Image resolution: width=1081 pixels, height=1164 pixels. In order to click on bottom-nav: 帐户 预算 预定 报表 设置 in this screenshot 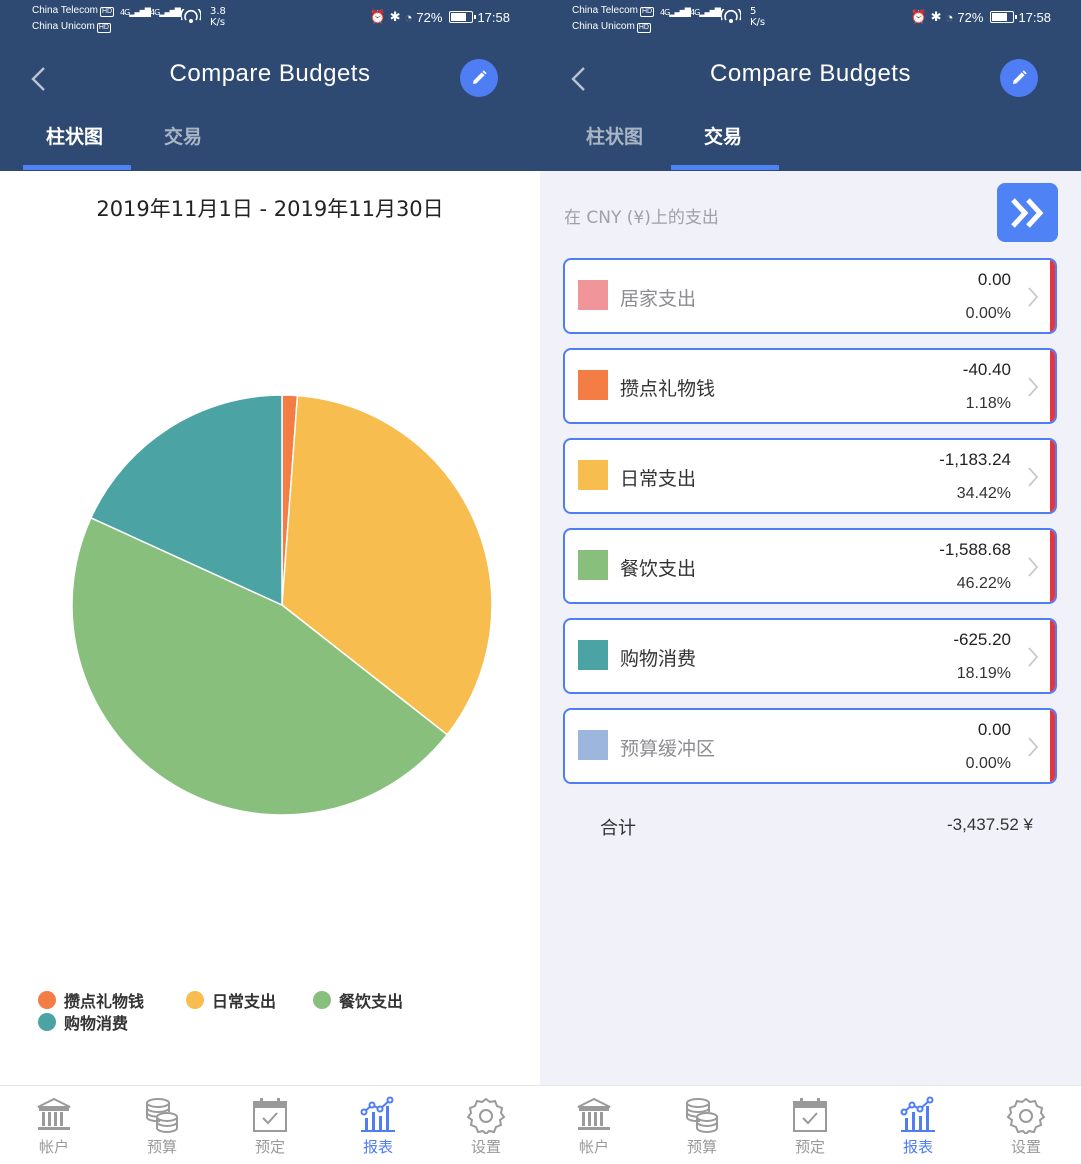, I will do `click(270, 1124)`.